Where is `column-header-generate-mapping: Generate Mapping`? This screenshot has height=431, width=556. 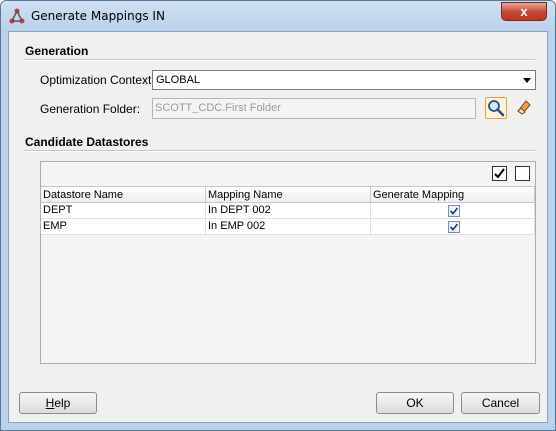
column-header-generate-mapping: Generate Mapping is located at coordinates (453, 194).